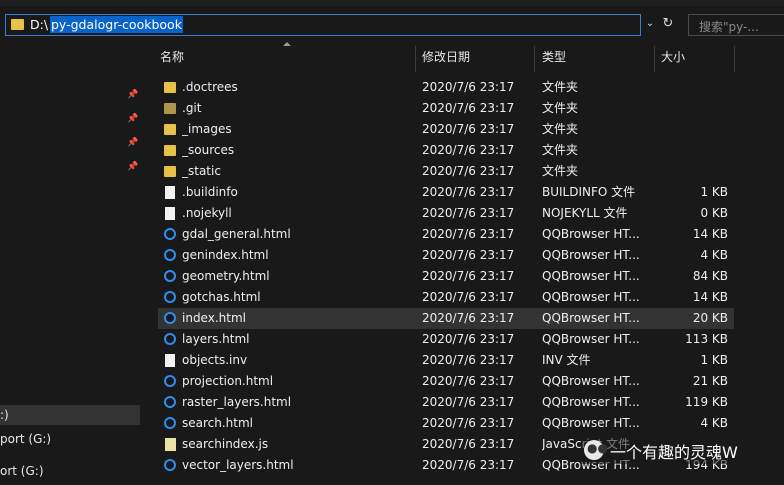 This screenshot has width=784, height=485. I want to click on file-size: 84 KB, so click(710, 276).